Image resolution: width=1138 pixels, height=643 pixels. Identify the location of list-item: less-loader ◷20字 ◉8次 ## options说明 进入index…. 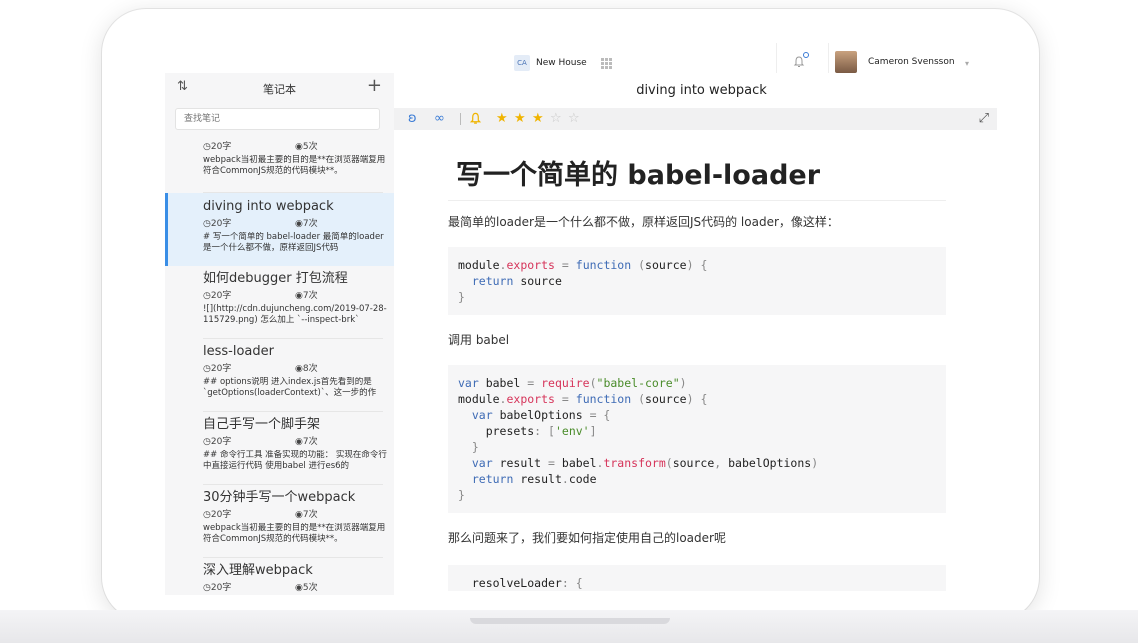
(279, 370).